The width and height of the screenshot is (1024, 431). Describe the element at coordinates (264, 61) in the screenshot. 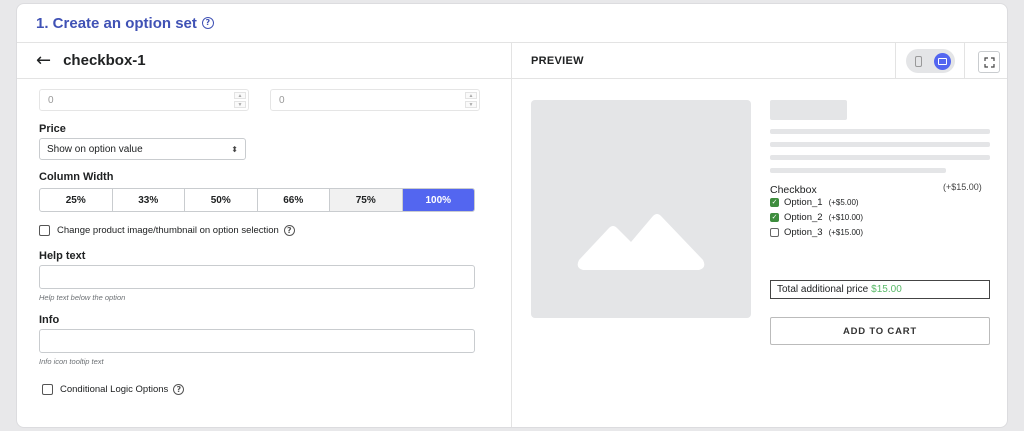

I see `editor-header: ← checkbox-1` at that location.